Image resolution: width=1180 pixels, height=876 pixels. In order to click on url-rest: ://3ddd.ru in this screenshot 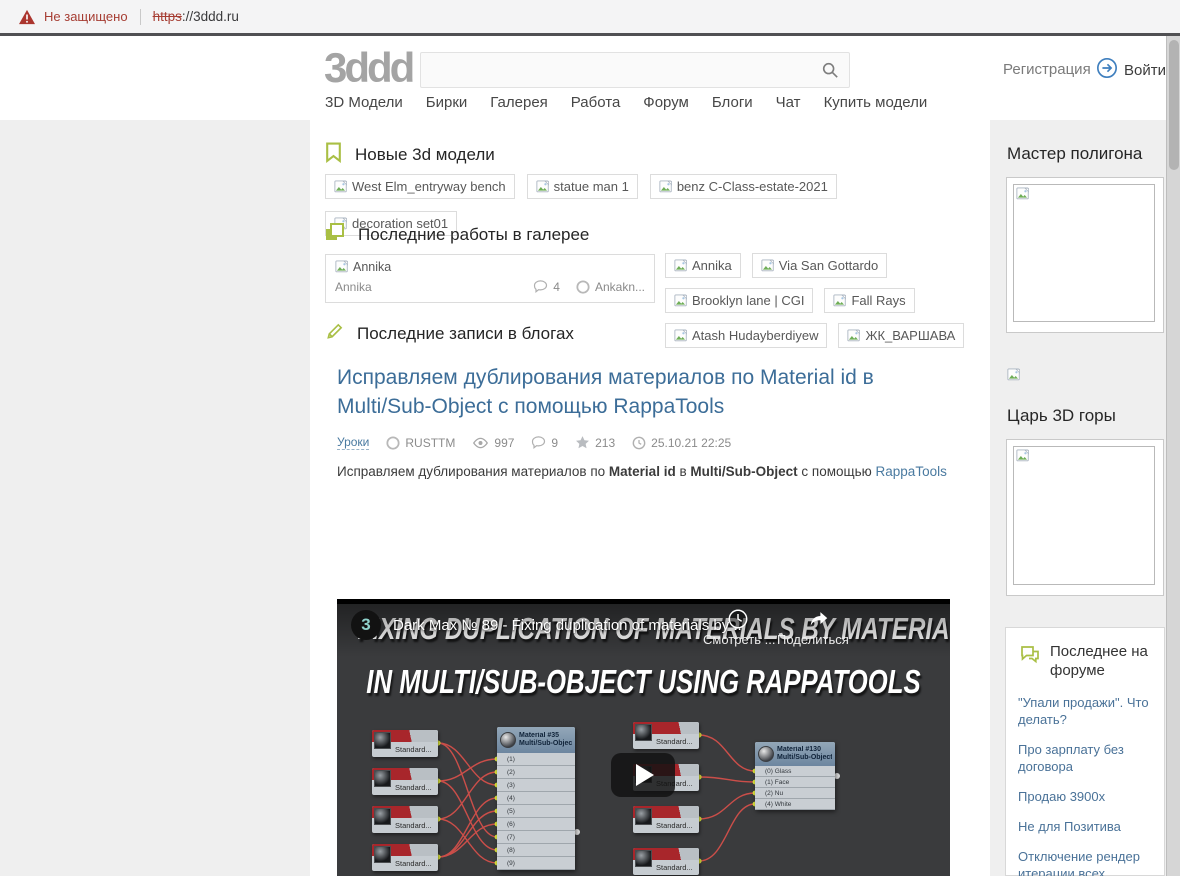, I will do `click(210, 16)`.